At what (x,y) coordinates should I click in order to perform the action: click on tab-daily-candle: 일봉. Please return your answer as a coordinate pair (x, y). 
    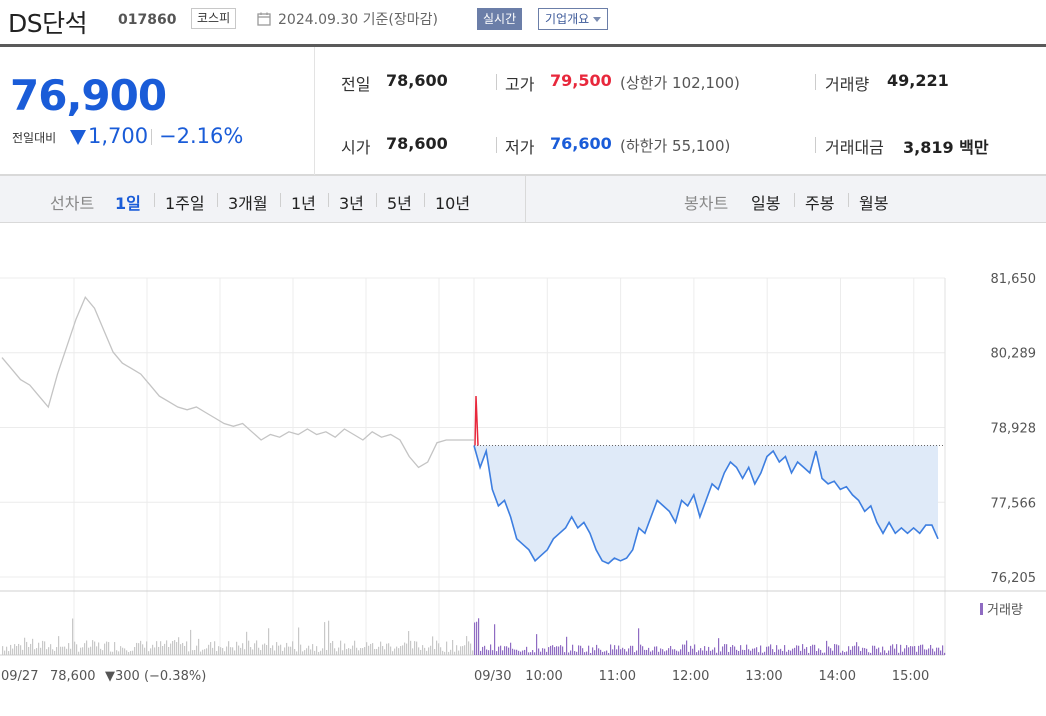
    Looking at the image, I should click on (765, 202).